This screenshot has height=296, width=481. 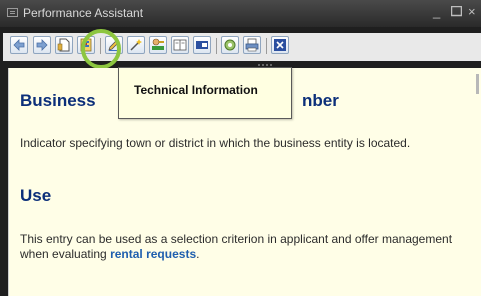 I want to click on wizard-button, so click(x=136, y=45).